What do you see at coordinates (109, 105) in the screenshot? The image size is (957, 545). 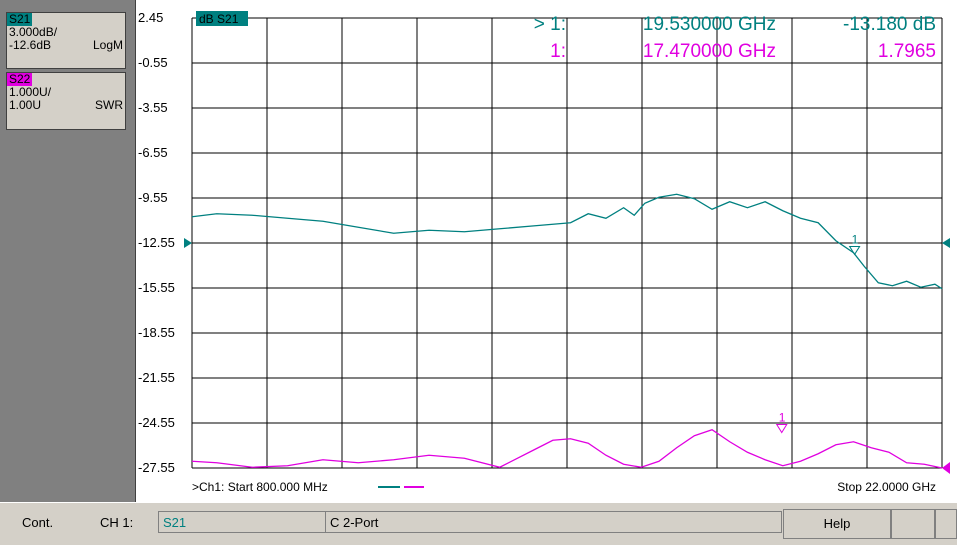 I see `trace-format: SWR` at bounding box center [109, 105].